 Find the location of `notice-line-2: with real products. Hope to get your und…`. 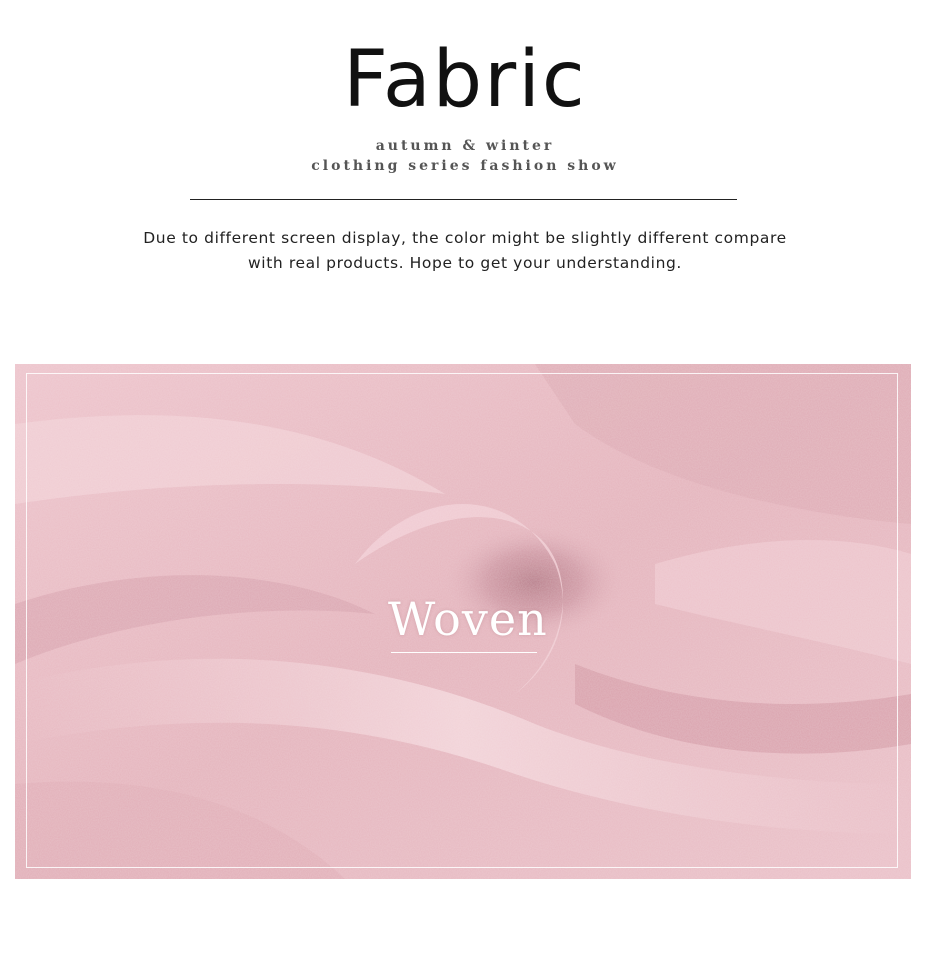

notice-line-2: with real products. Hope to get your und… is located at coordinates (465, 263).